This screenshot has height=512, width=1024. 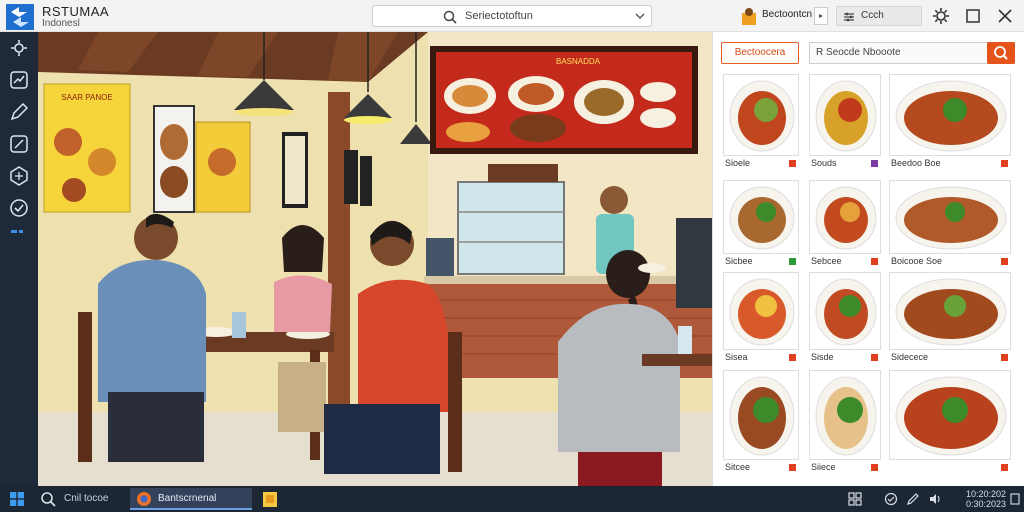 I want to click on clock-date: 0:30:2023, so click(x=985, y=504).